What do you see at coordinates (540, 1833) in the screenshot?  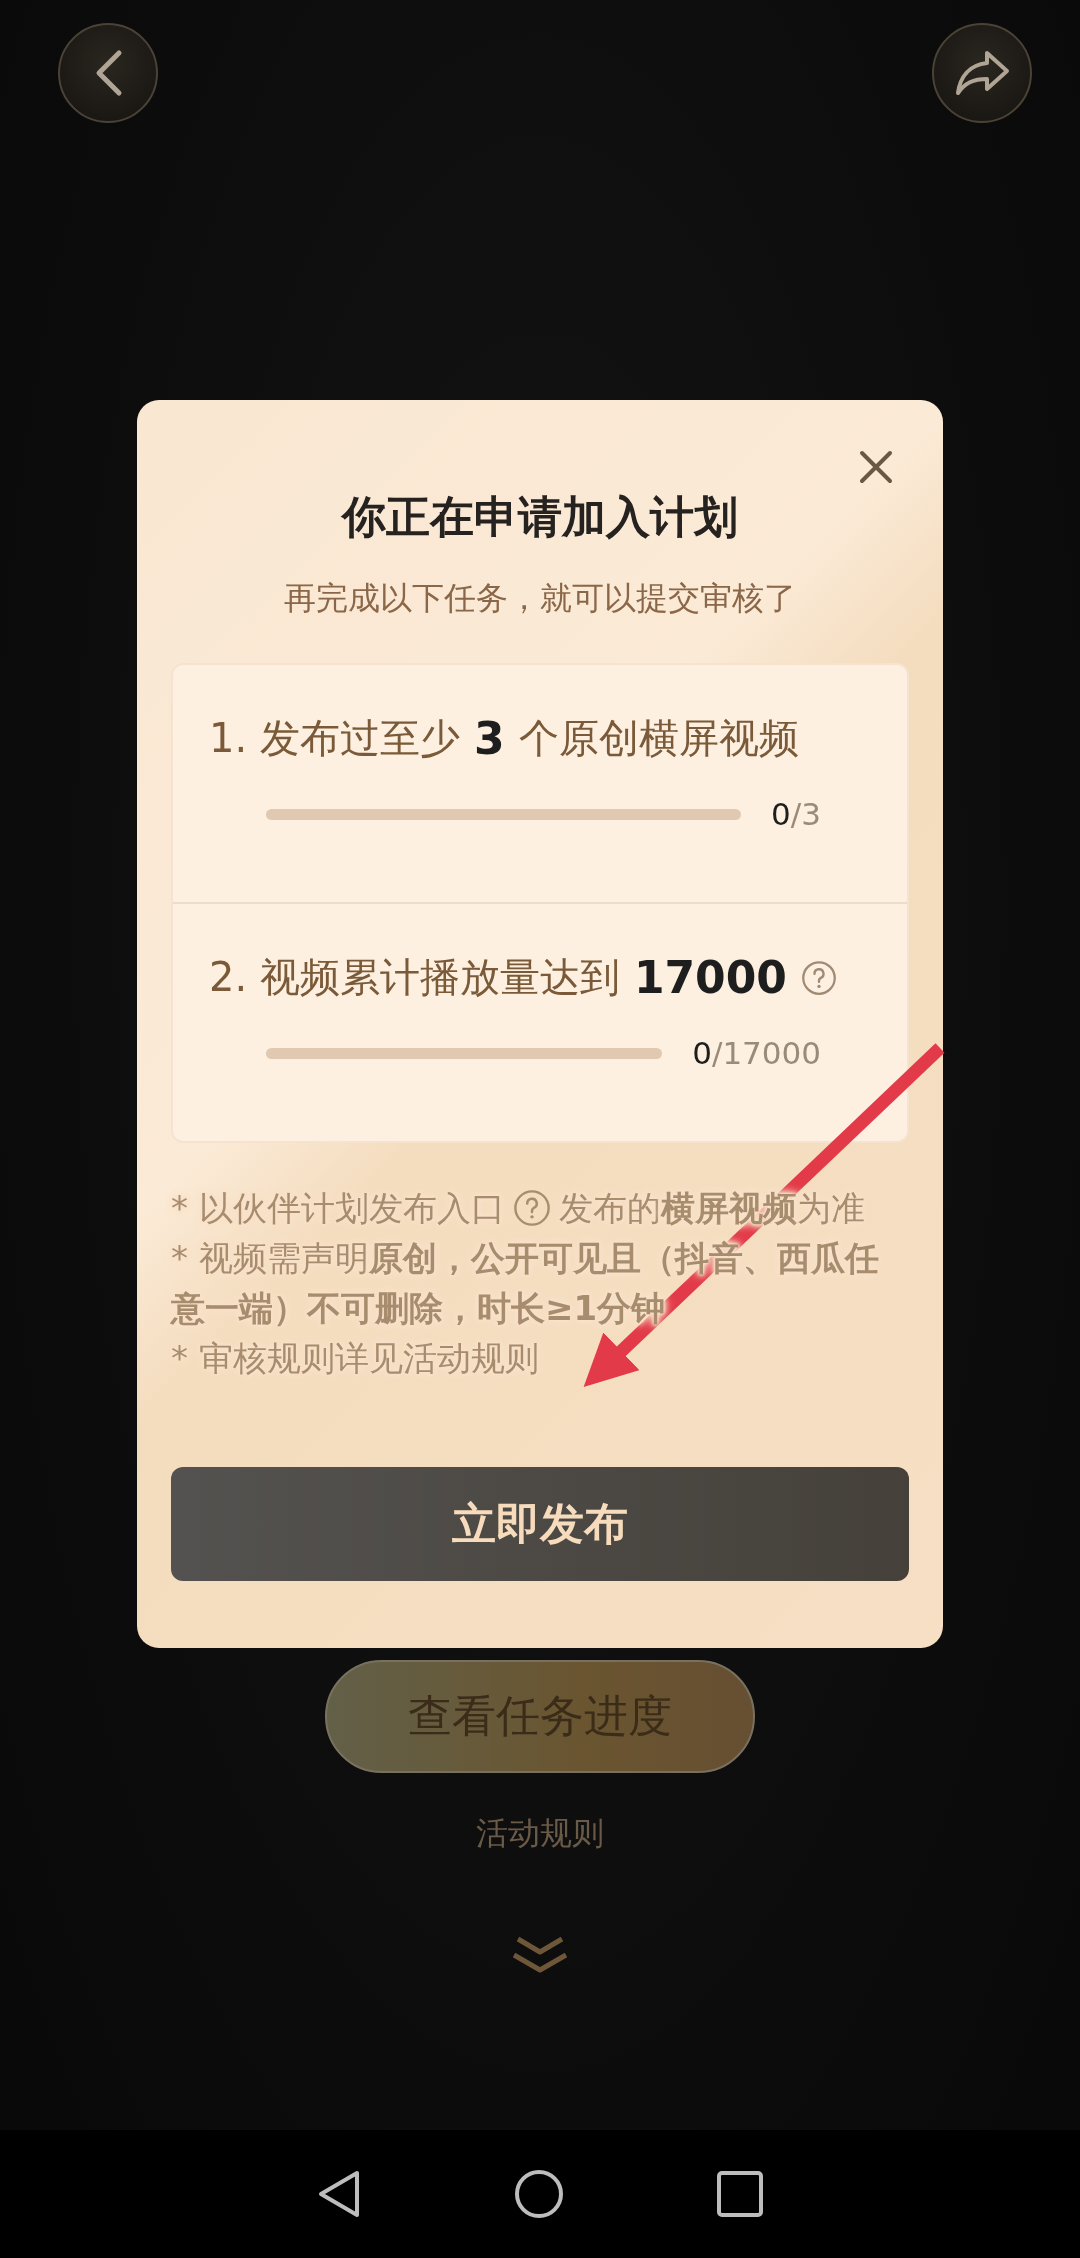 I see `rules-link: 活动规则` at bounding box center [540, 1833].